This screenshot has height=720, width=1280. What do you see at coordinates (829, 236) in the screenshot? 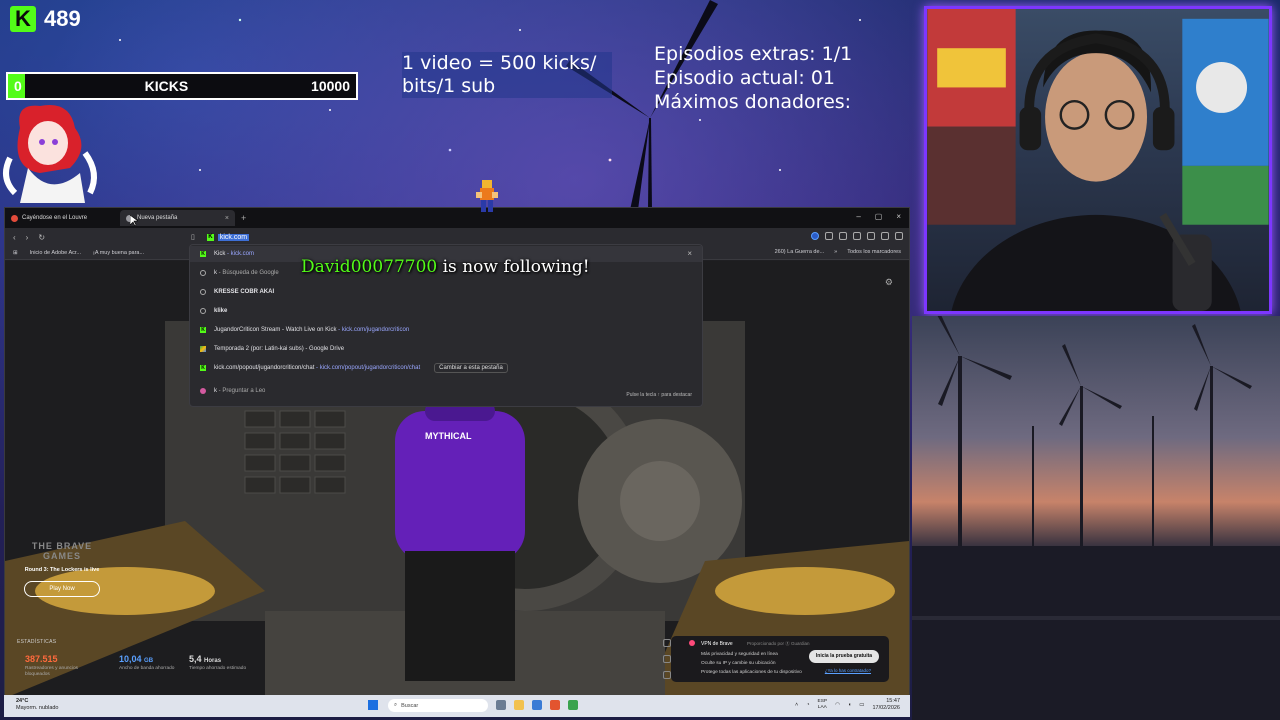
I see `extensions-icon` at bounding box center [829, 236].